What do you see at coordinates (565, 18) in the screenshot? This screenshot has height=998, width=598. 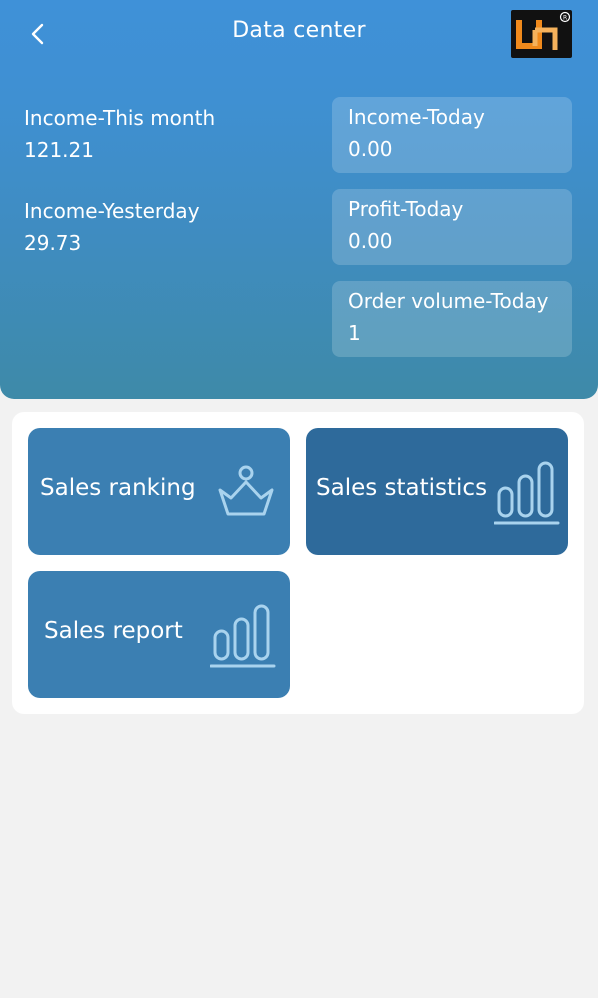 I see `svg-text: R` at bounding box center [565, 18].